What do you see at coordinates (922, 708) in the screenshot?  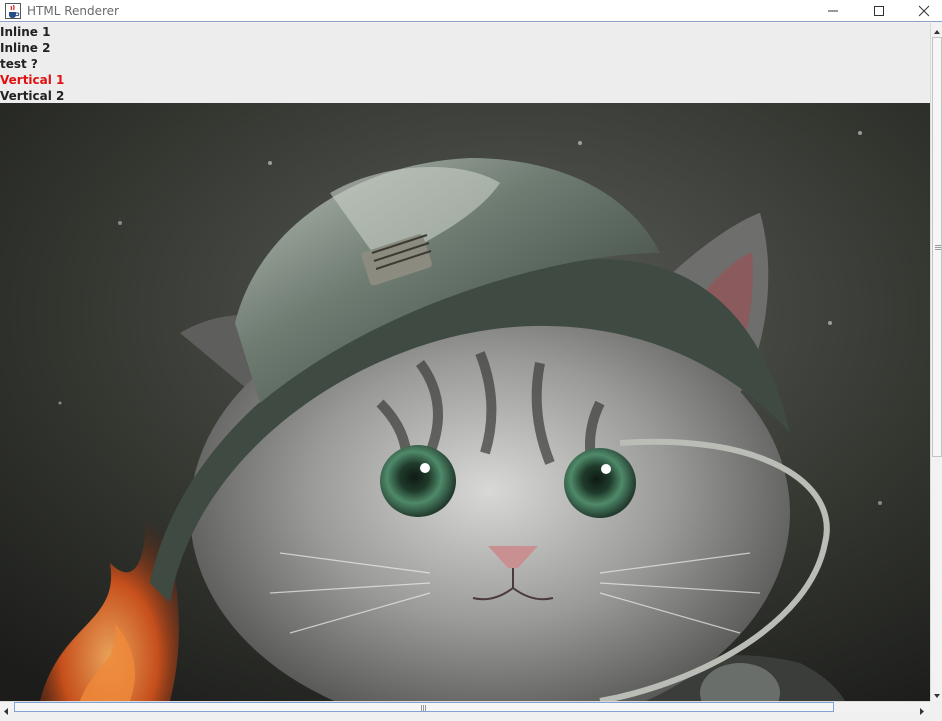 I see `scroll-right-arrow-icon` at bounding box center [922, 708].